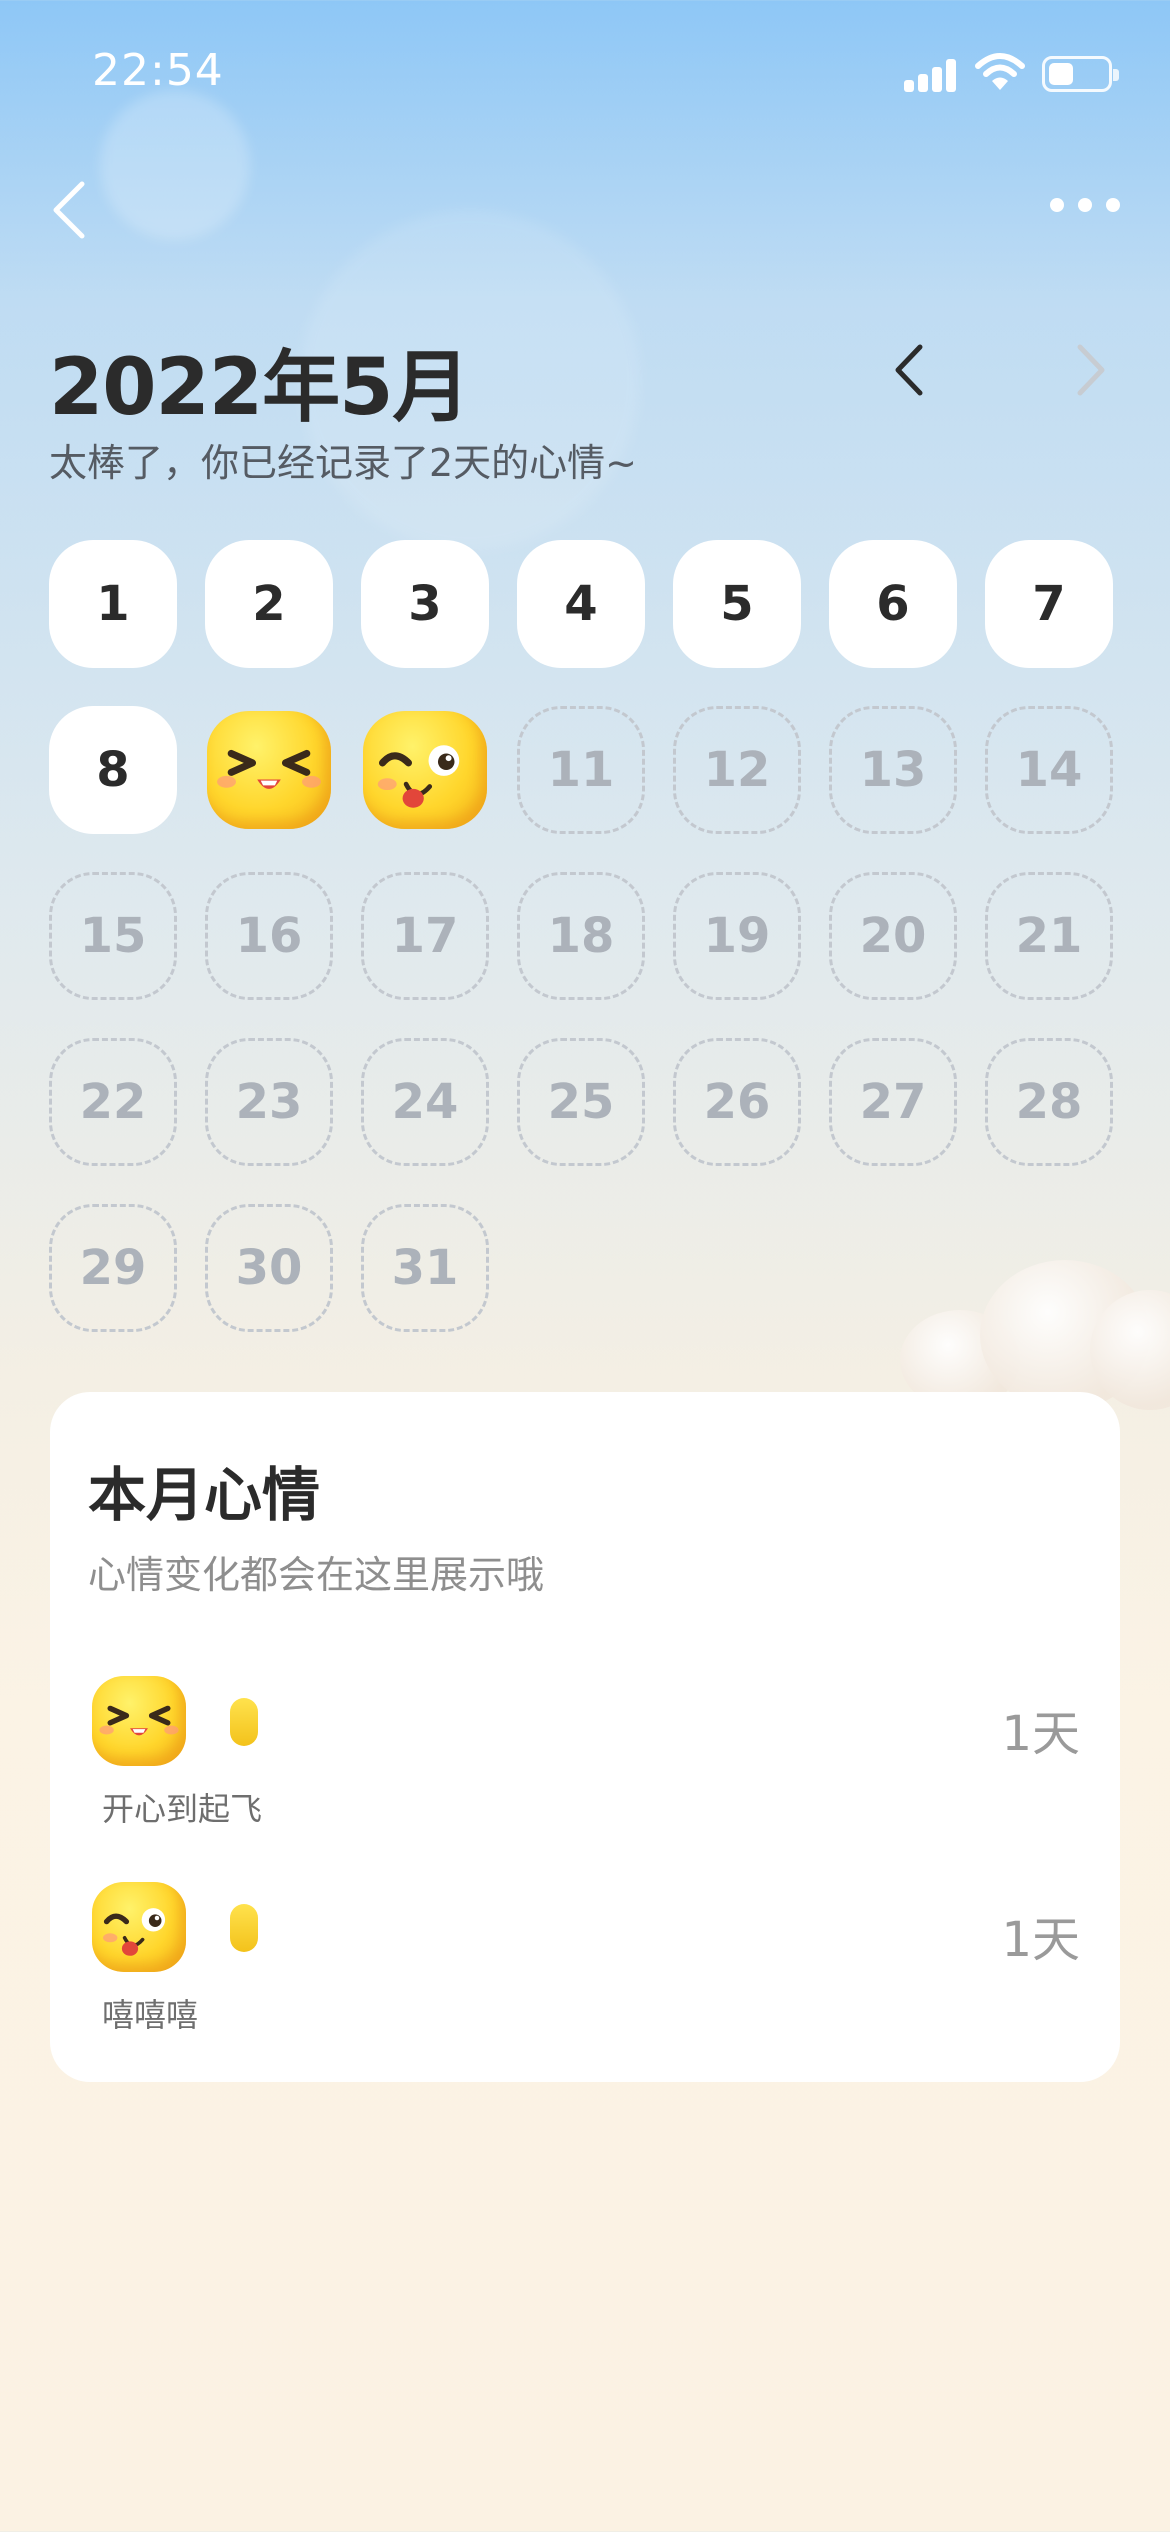 Image resolution: width=1170 pixels, height=2532 pixels. Describe the element at coordinates (113, 1268) in the screenshot. I see `calendar-day-29: 29` at that location.